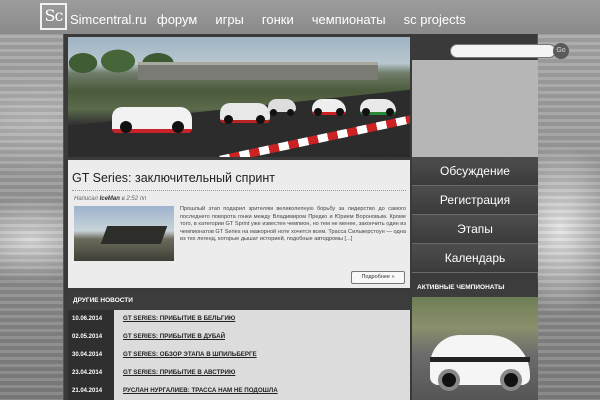 This screenshot has width=600, height=400. I want to click on hero-grandstand, so click(258, 71).